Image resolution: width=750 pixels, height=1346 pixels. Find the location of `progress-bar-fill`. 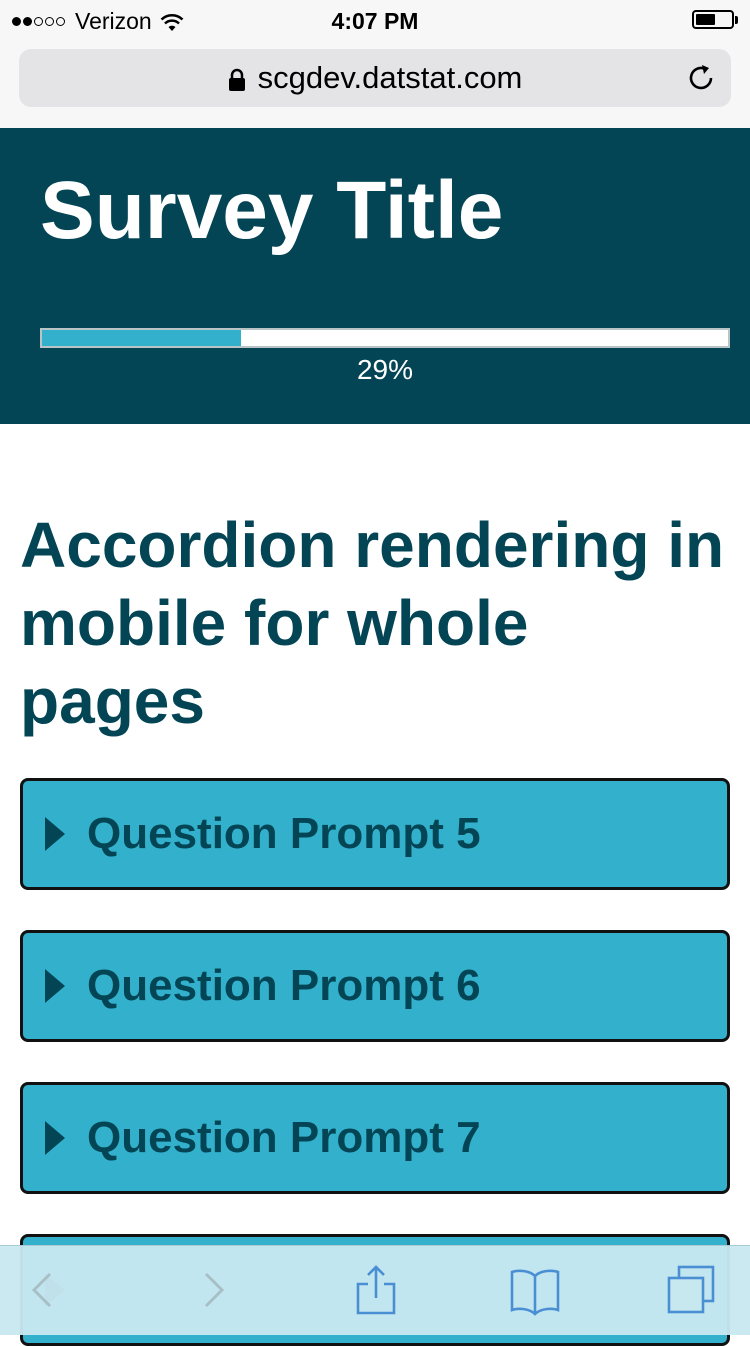

progress-bar-fill is located at coordinates (141, 338).